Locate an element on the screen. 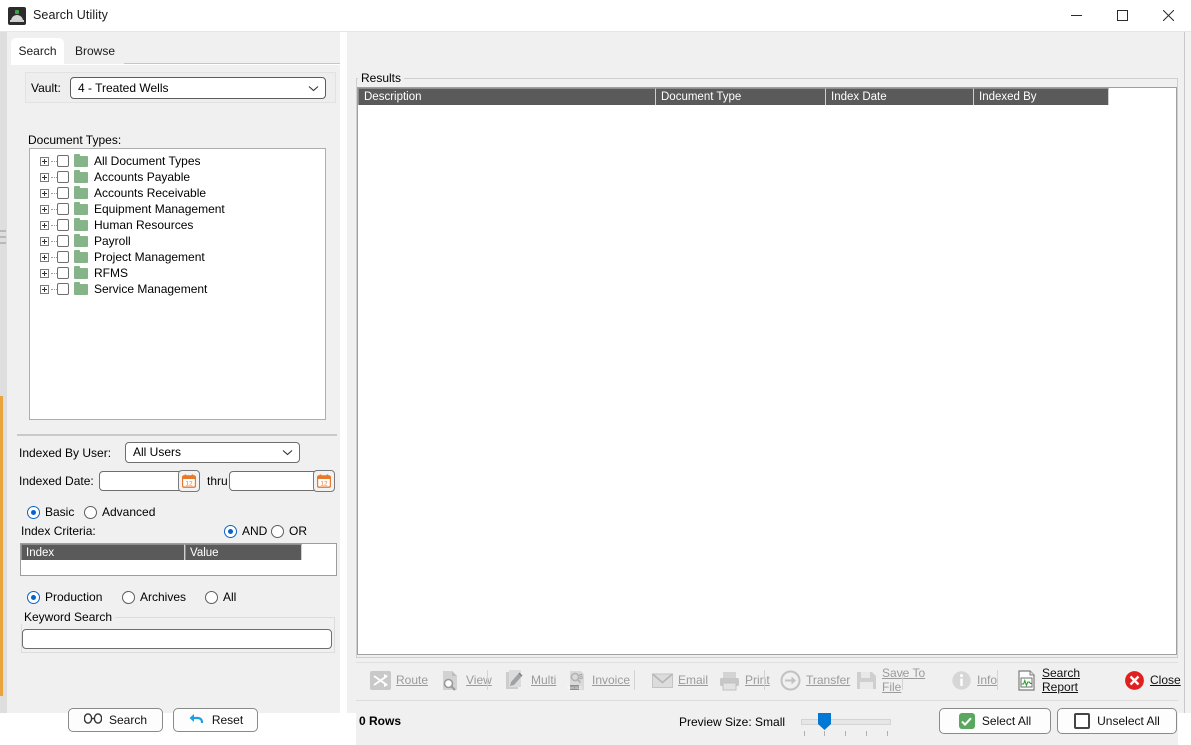 The height and width of the screenshot is (745, 1191). toolbar-button-close: Close is located at coordinates (1152, 680).